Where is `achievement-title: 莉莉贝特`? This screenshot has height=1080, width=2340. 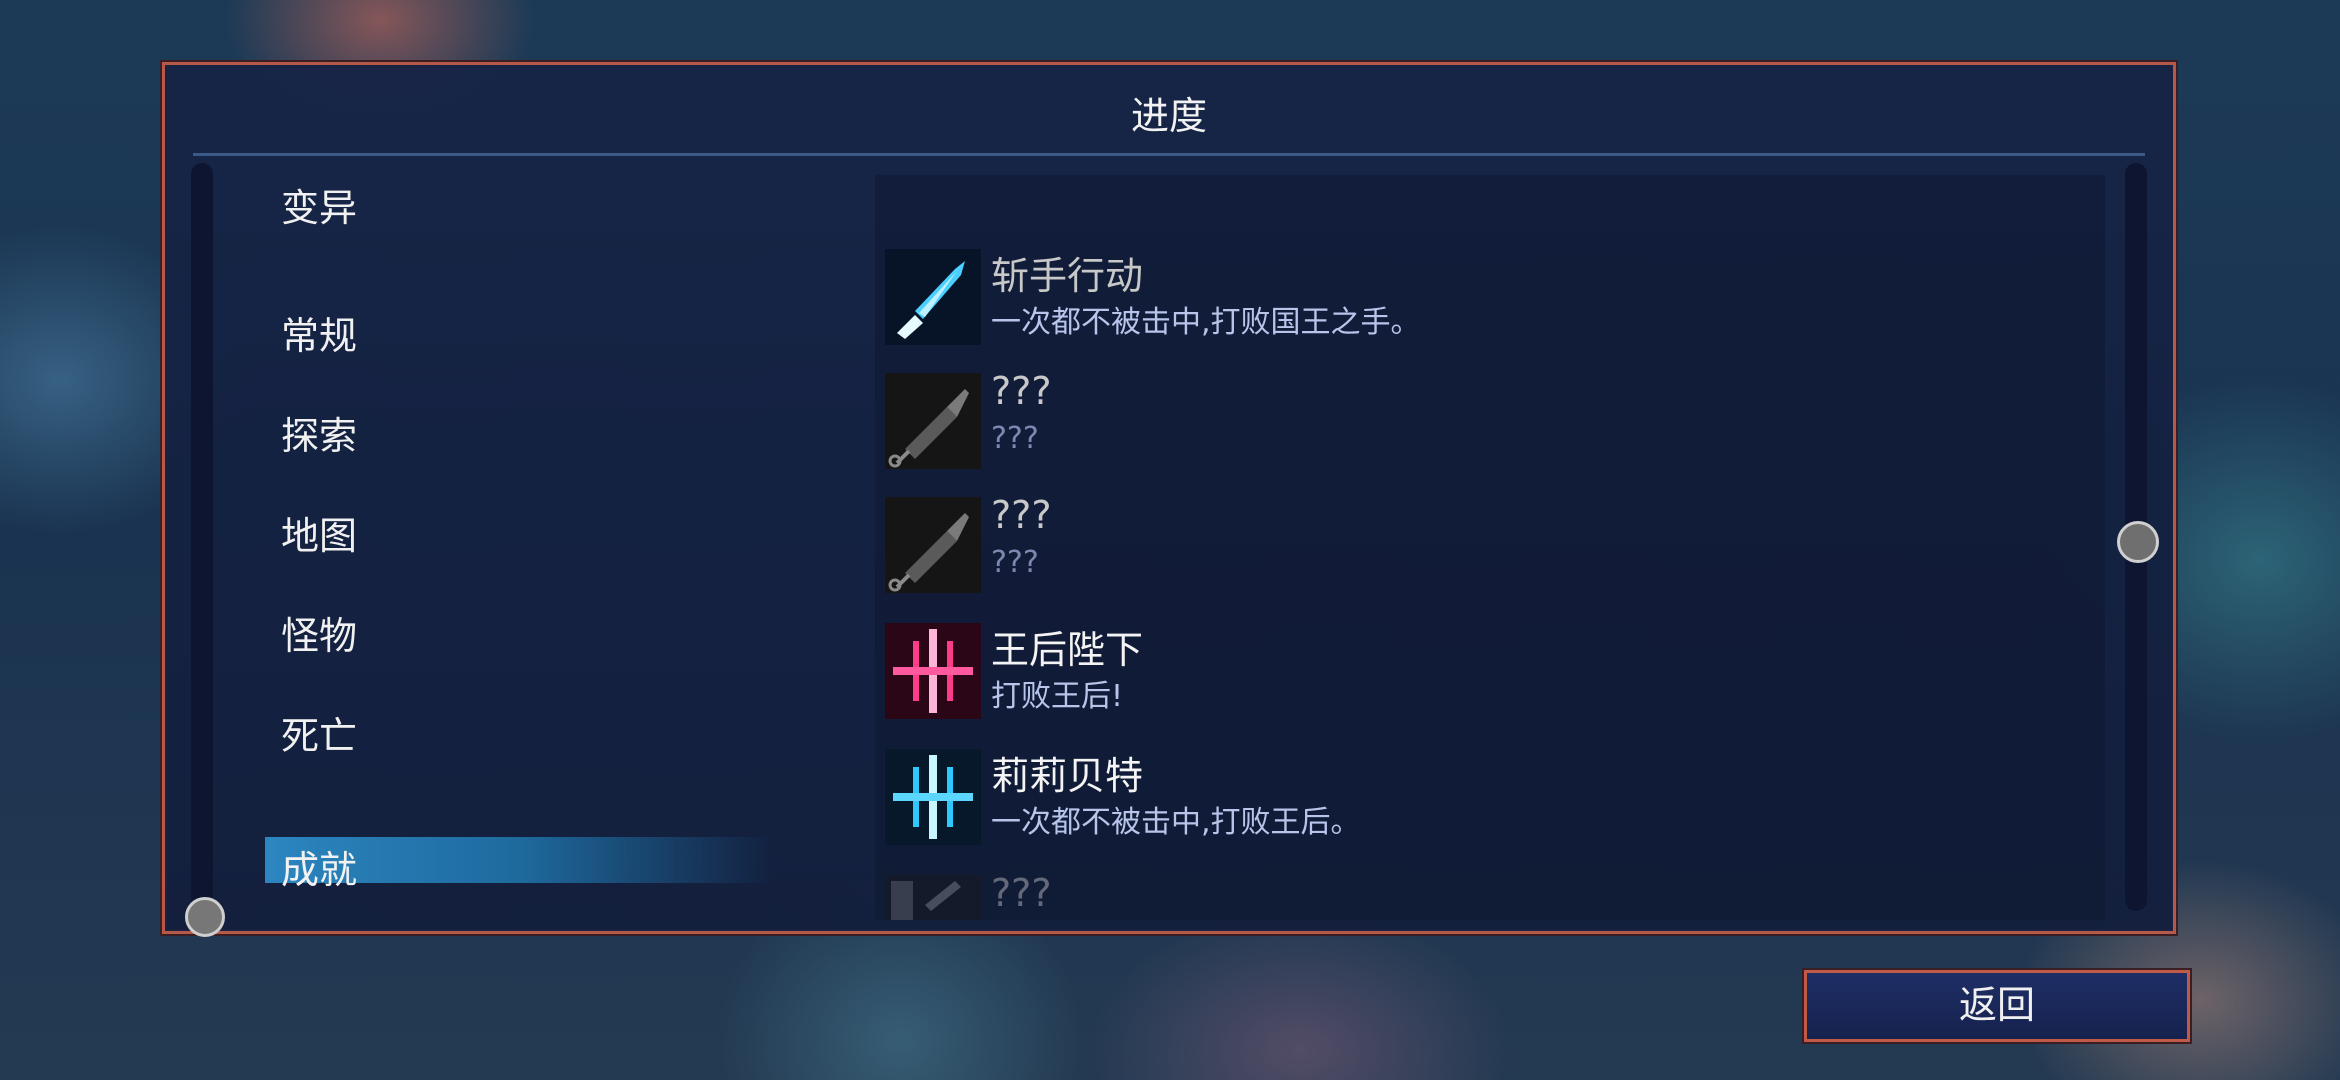
achievement-title: 莉莉贝特 is located at coordinates (1067, 776).